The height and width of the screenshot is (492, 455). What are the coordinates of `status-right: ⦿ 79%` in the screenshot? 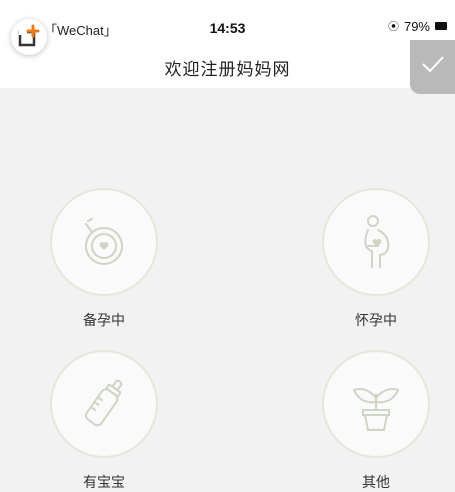 It's located at (417, 26).